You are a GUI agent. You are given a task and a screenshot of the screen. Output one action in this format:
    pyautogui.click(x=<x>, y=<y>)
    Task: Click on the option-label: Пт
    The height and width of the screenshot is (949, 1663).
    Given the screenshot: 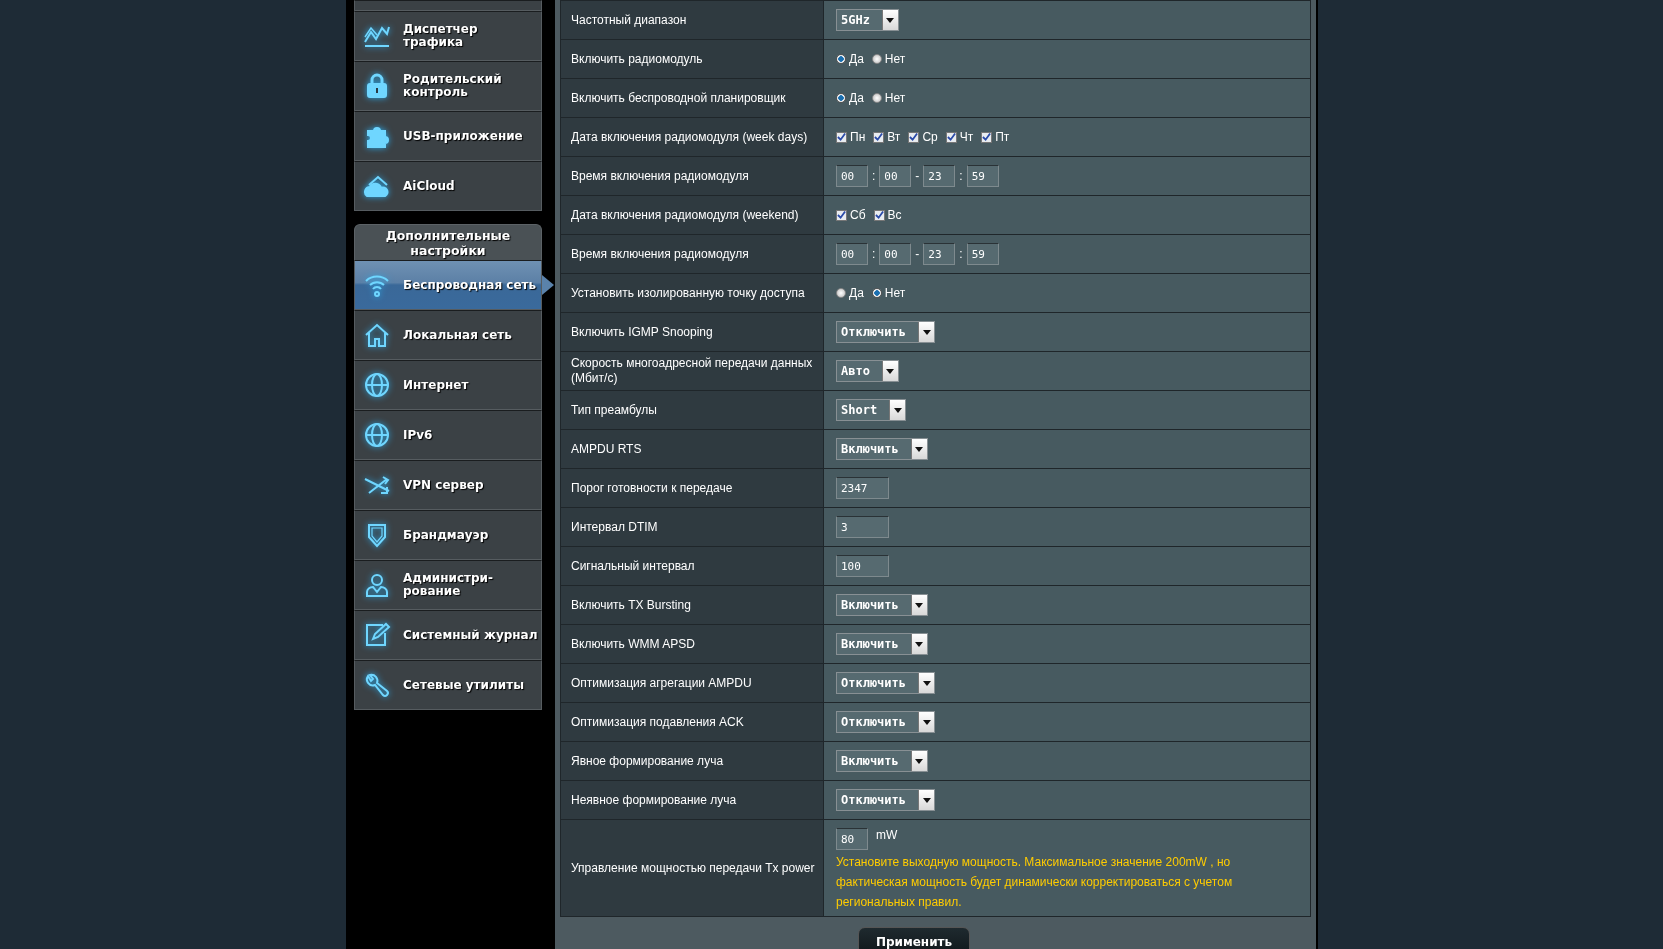 What is the action you would take?
    pyautogui.click(x=1002, y=137)
    